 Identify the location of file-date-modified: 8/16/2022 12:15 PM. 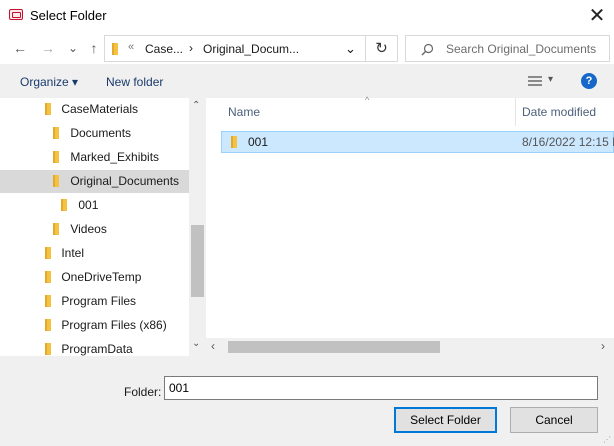
(568, 142).